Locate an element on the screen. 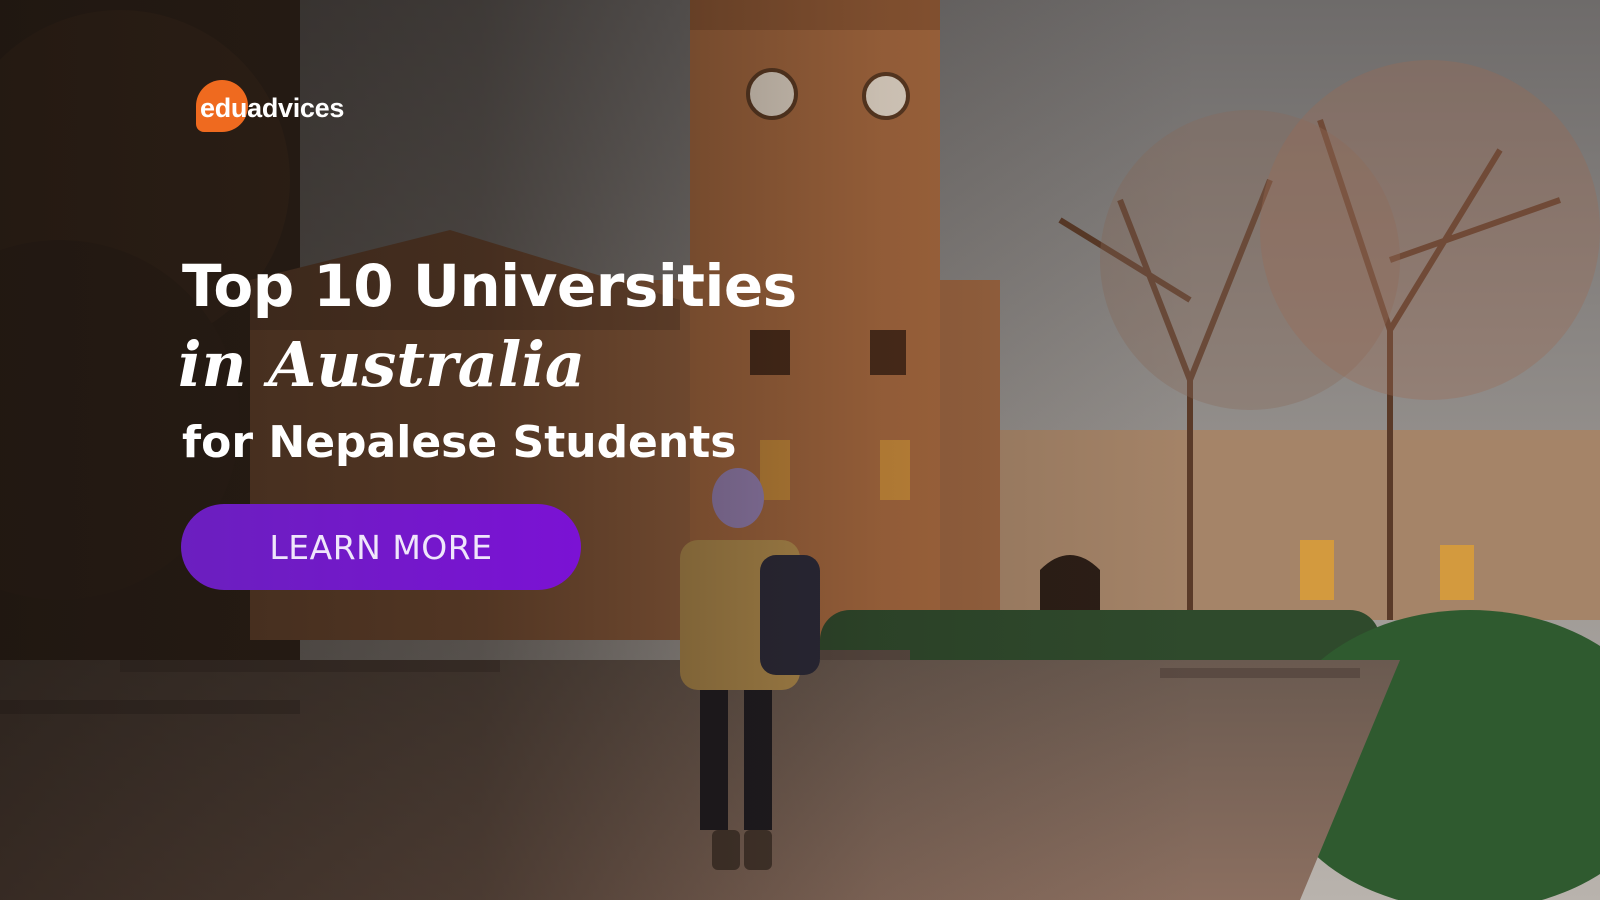 The width and height of the screenshot is (1600, 900). logo-edu-text: edu is located at coordinates (224, 107).